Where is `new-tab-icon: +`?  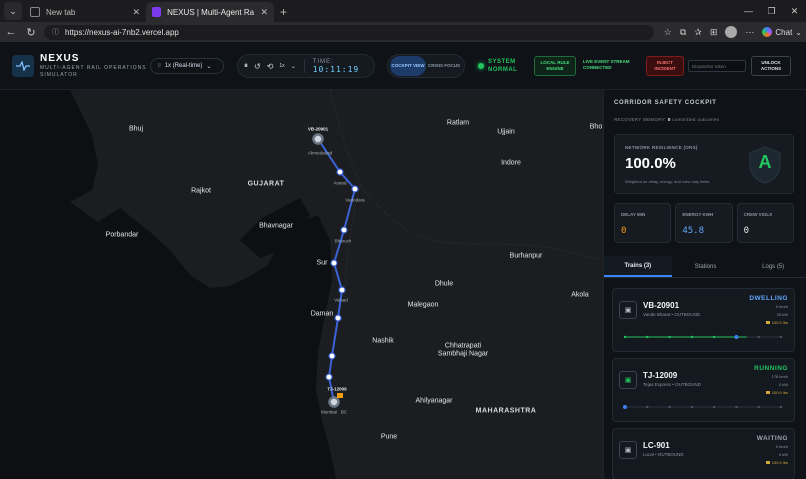 new-tab-icon: + is located at coordinates (283, 12).